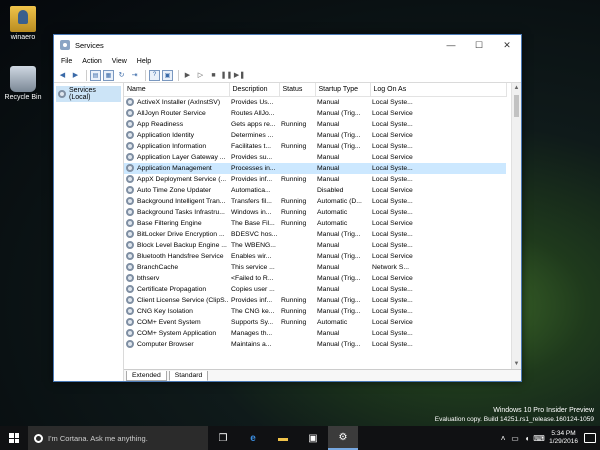 The width and height of the screenshot is (600, 450). I want to click on desktop-icon-recycle-bin: Recycle Bin, so click(23, 83).